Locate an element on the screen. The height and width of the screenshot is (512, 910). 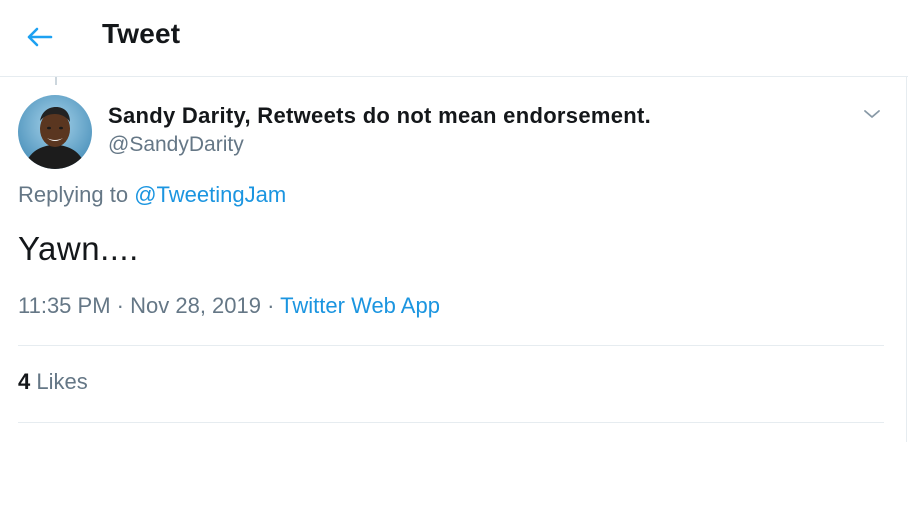
header-divider is located at coordinates (454, 76).